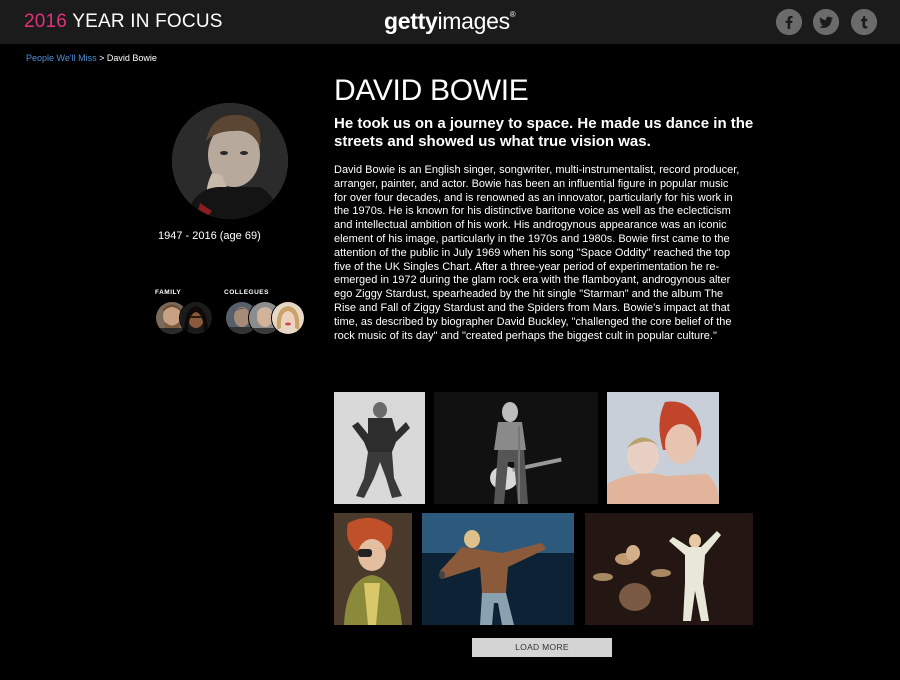 Image resolution: width=900 pixels, height=680 pixels. Describe the element at coordinates (209, 236) in the screenshot. I see `lifespan: 1947 - 2016 (age 69)` at that location.